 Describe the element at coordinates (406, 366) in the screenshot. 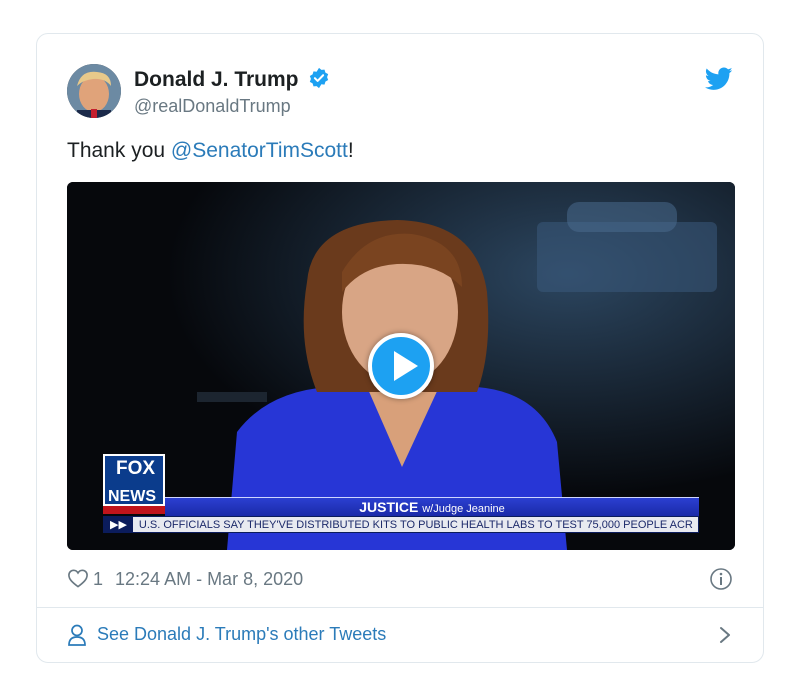

I see `play-icon` at that location.